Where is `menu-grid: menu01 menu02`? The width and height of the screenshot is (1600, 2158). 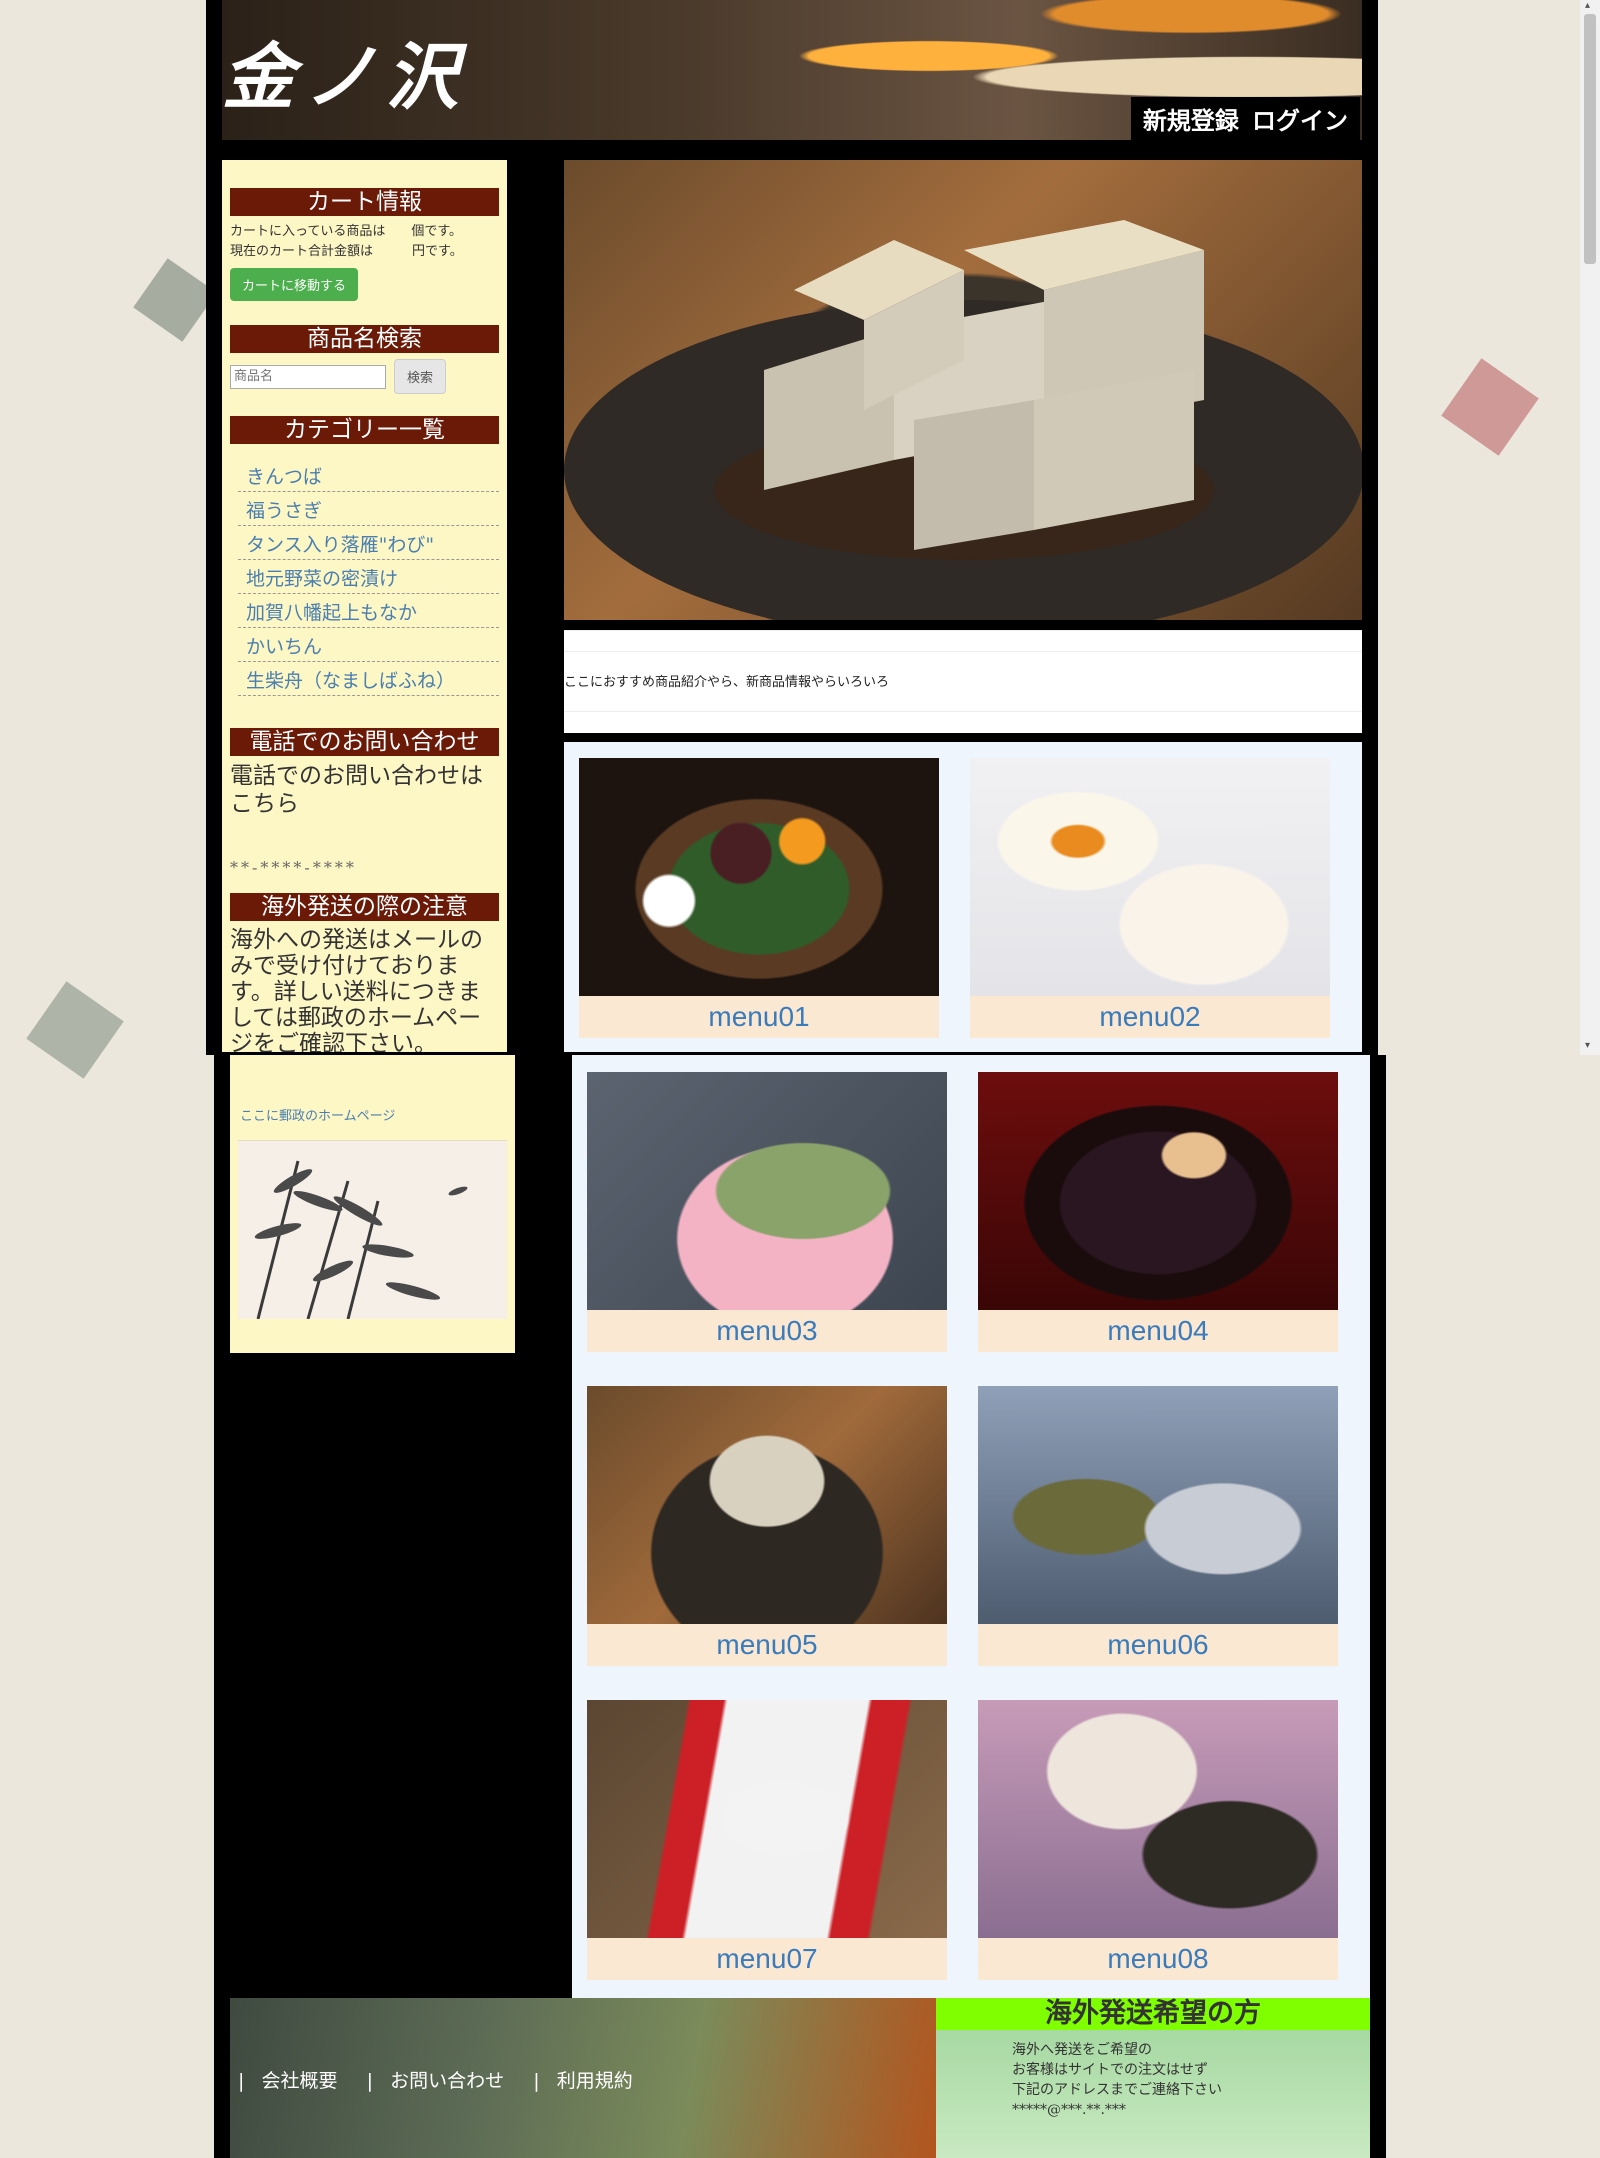 menu-grid: menu01 menu02 is located at coordinates (963, 897).